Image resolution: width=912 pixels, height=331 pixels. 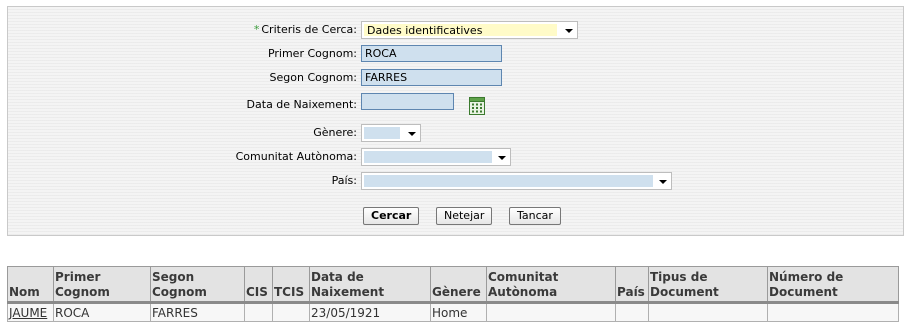 What do you see at coordinates (182, 106) in the screenshot?
I see `data-naixement-label-row: Data de Naixement:` at bounding box center [182, 106].